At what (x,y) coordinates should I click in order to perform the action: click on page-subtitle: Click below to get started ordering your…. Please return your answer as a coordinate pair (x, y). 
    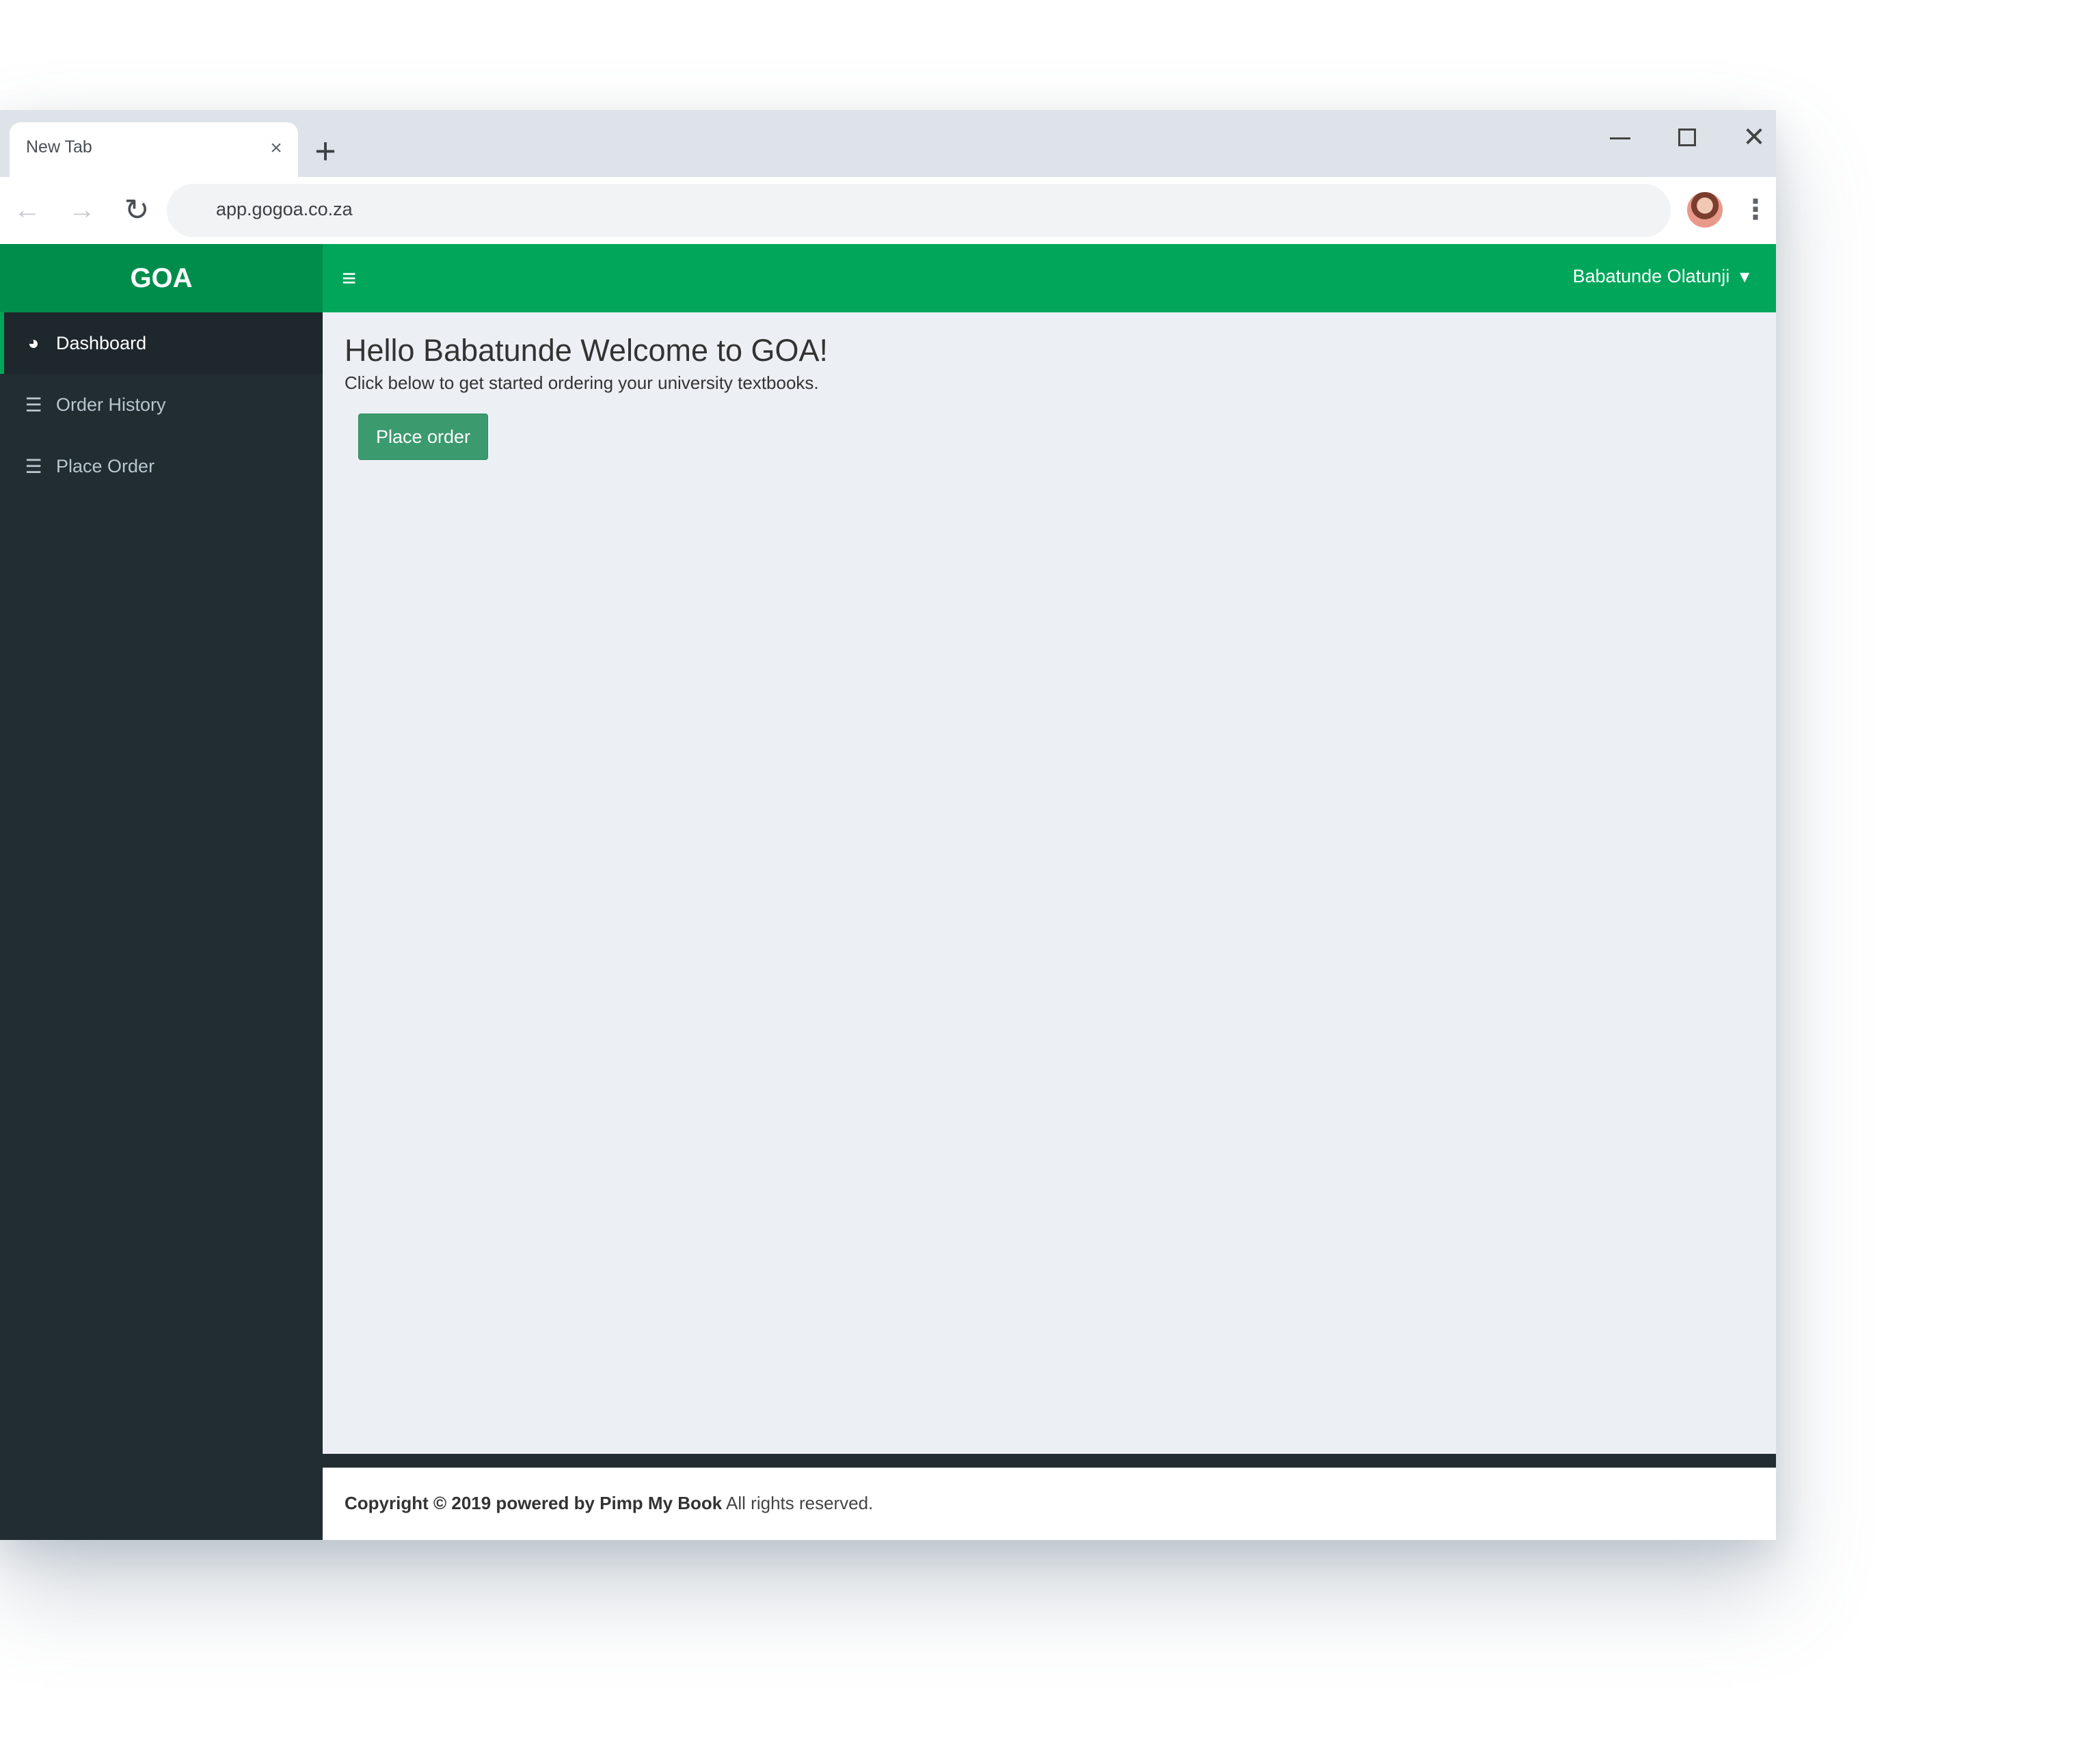
    Looking at the image, I should click on (582, 383).